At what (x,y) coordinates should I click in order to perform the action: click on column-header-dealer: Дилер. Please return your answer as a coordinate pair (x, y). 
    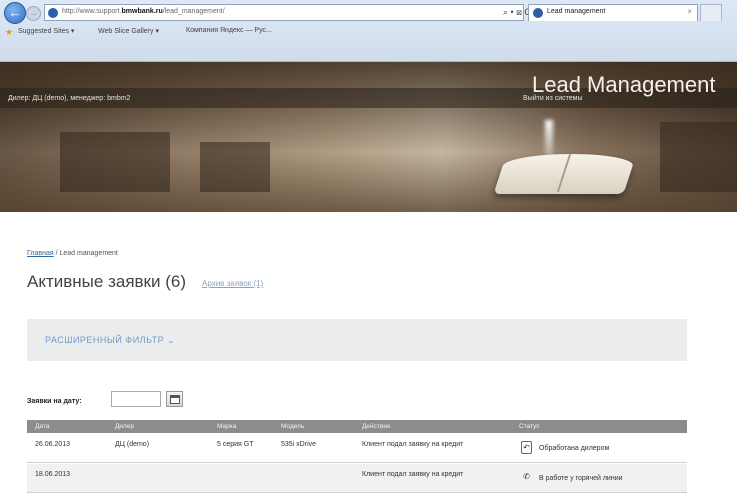
    Looking at the image, I should click on (124, 426).